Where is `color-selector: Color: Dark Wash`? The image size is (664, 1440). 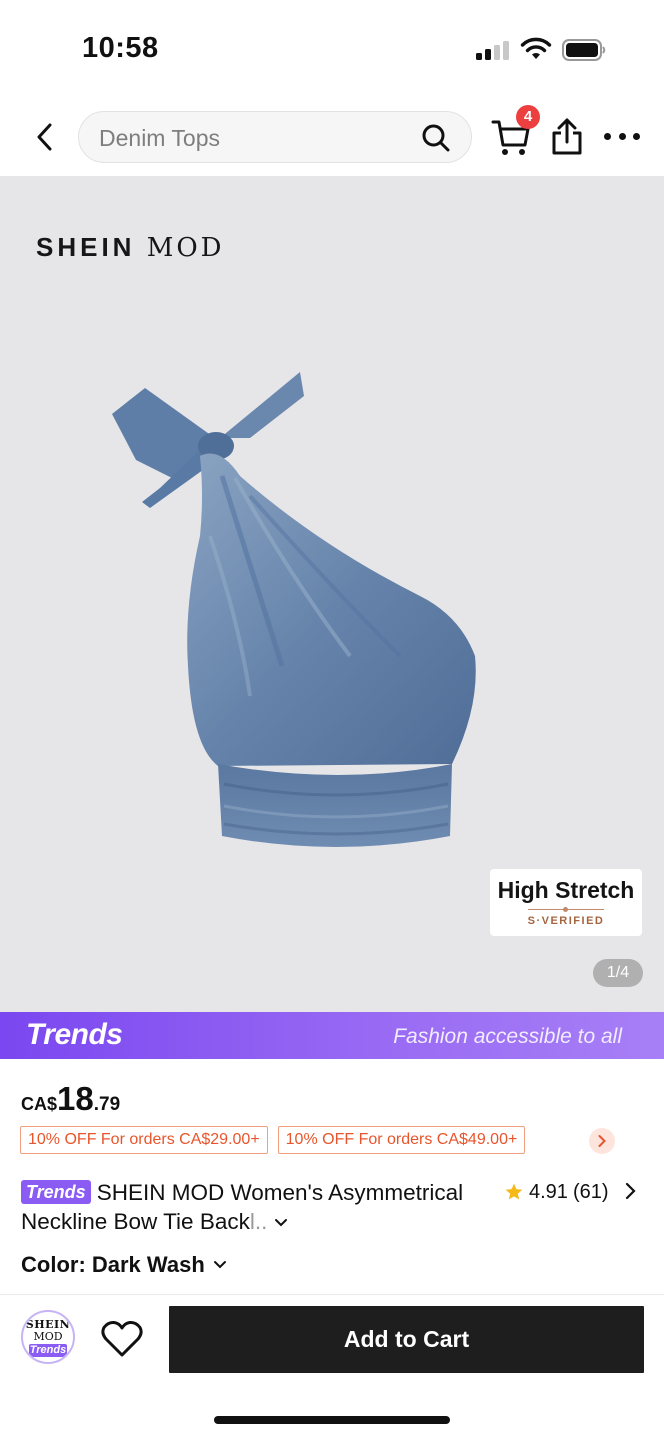
color-selector: Color: Dark Wash is located at coordinates (124, 1265).